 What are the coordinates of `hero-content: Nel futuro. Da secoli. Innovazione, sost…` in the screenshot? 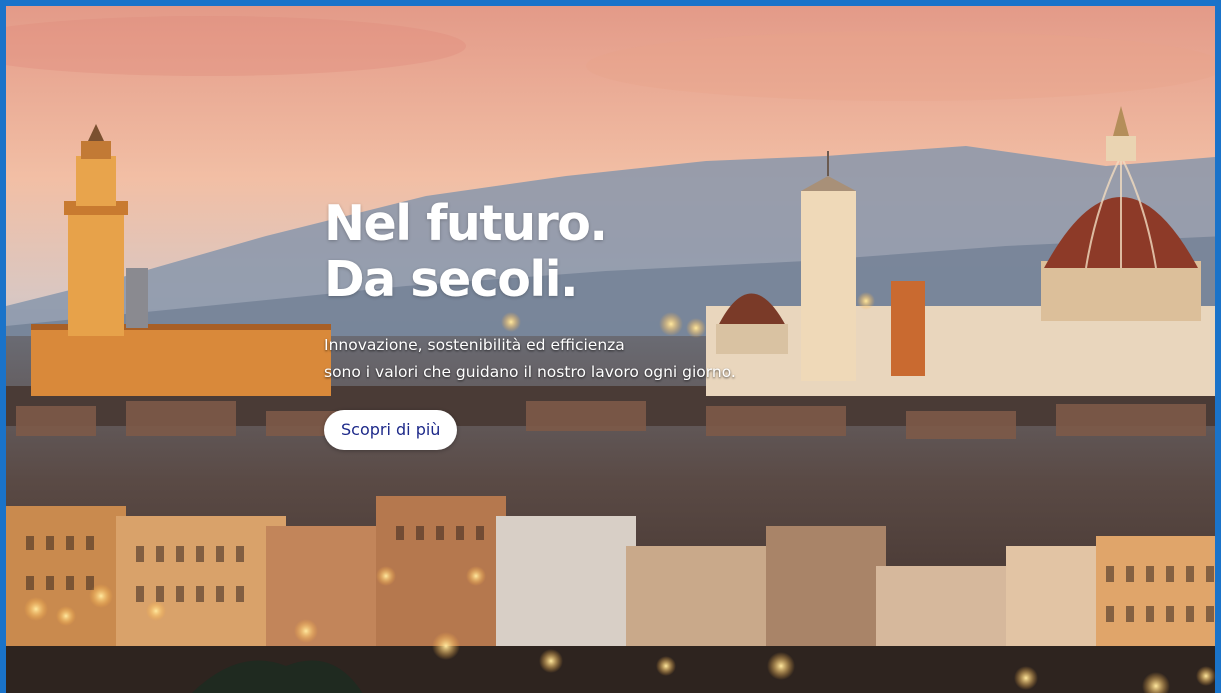 It's located at (530, 323).